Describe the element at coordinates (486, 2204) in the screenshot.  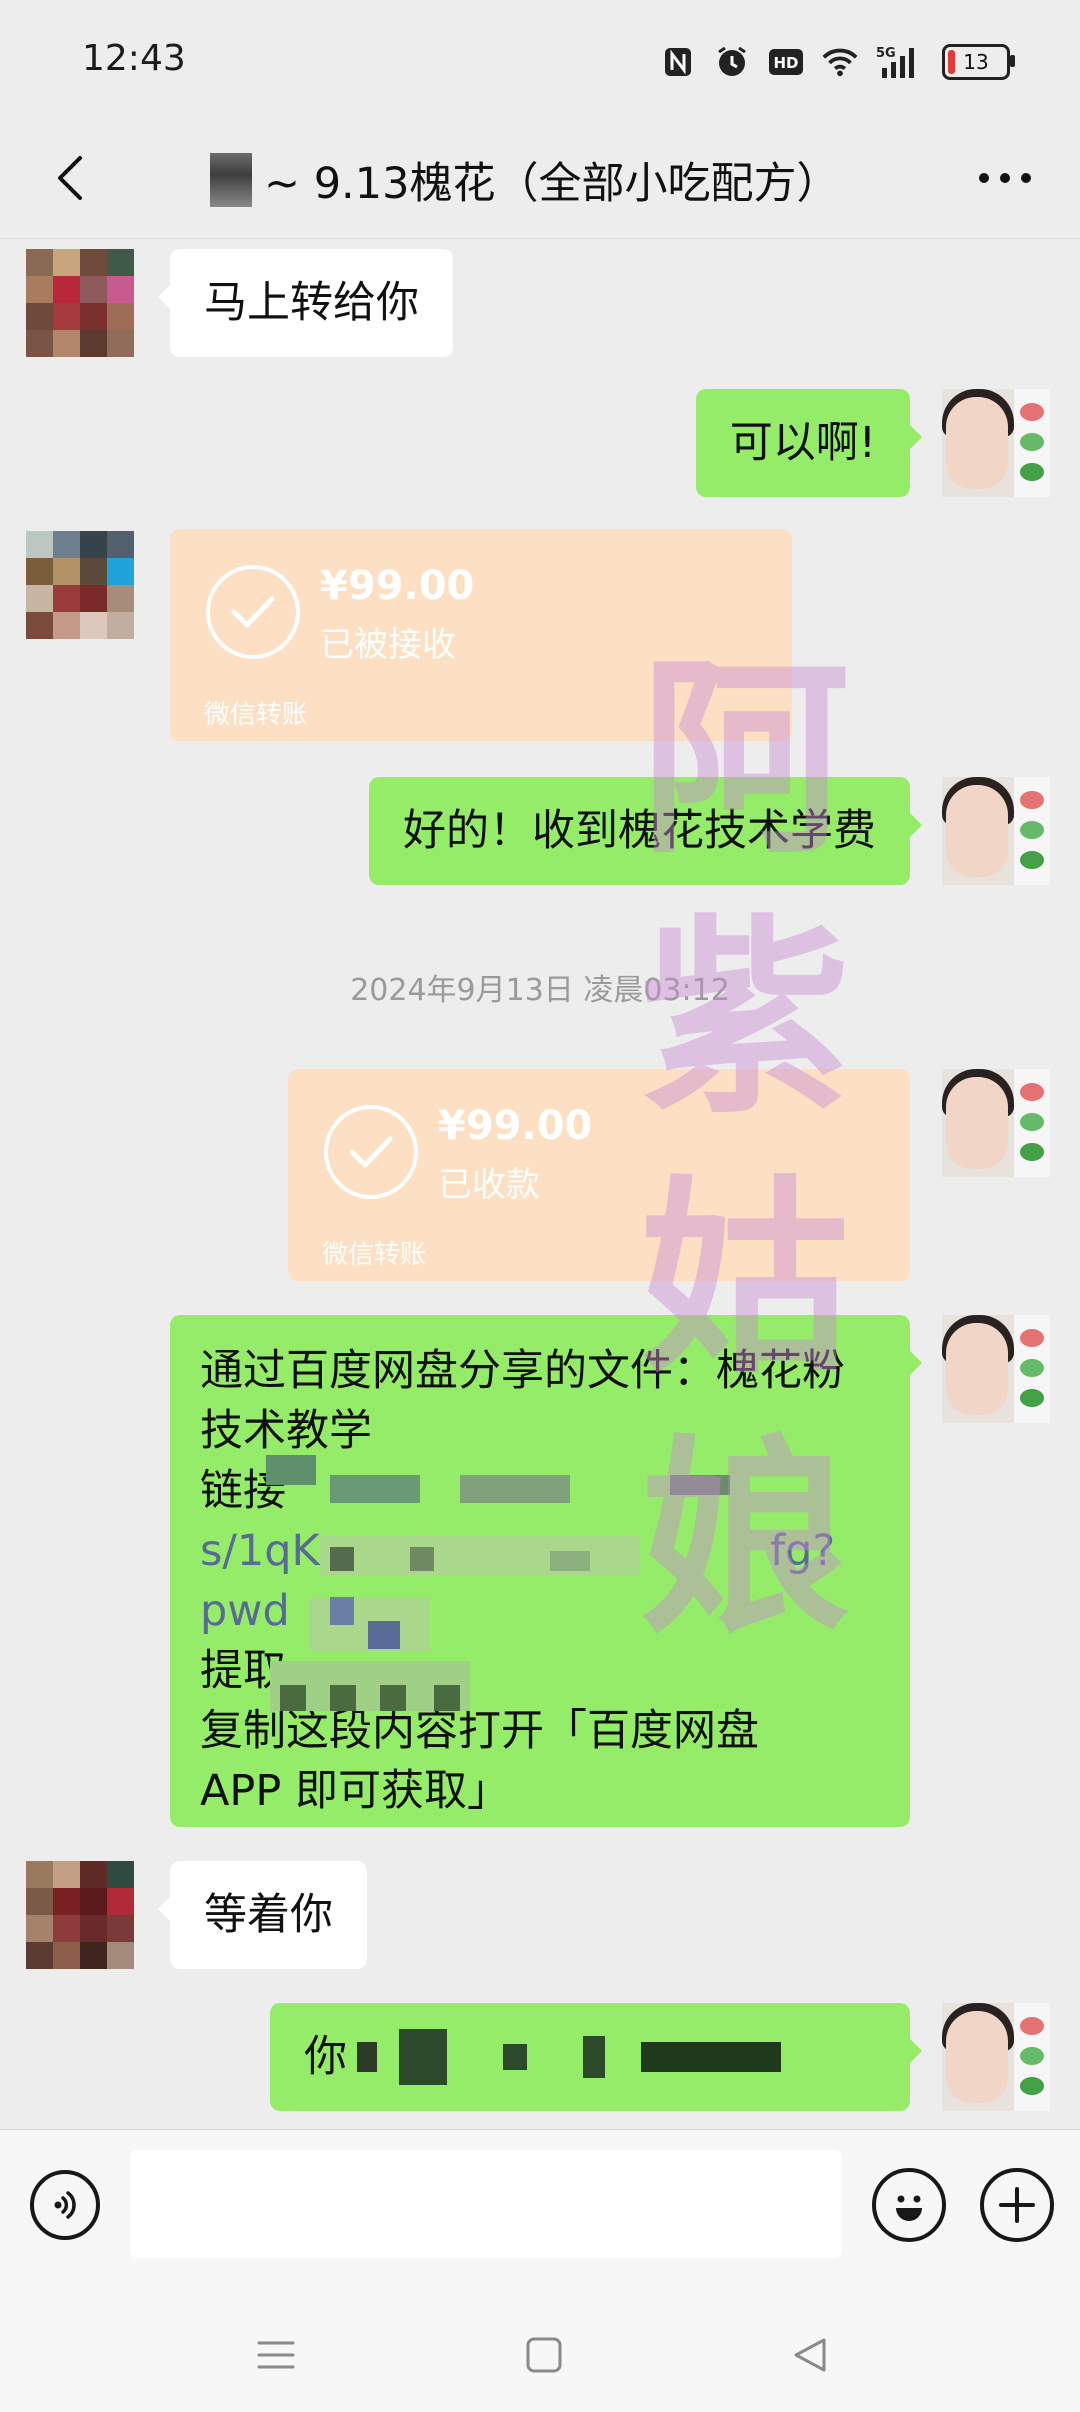
I see `message-input` at that location.